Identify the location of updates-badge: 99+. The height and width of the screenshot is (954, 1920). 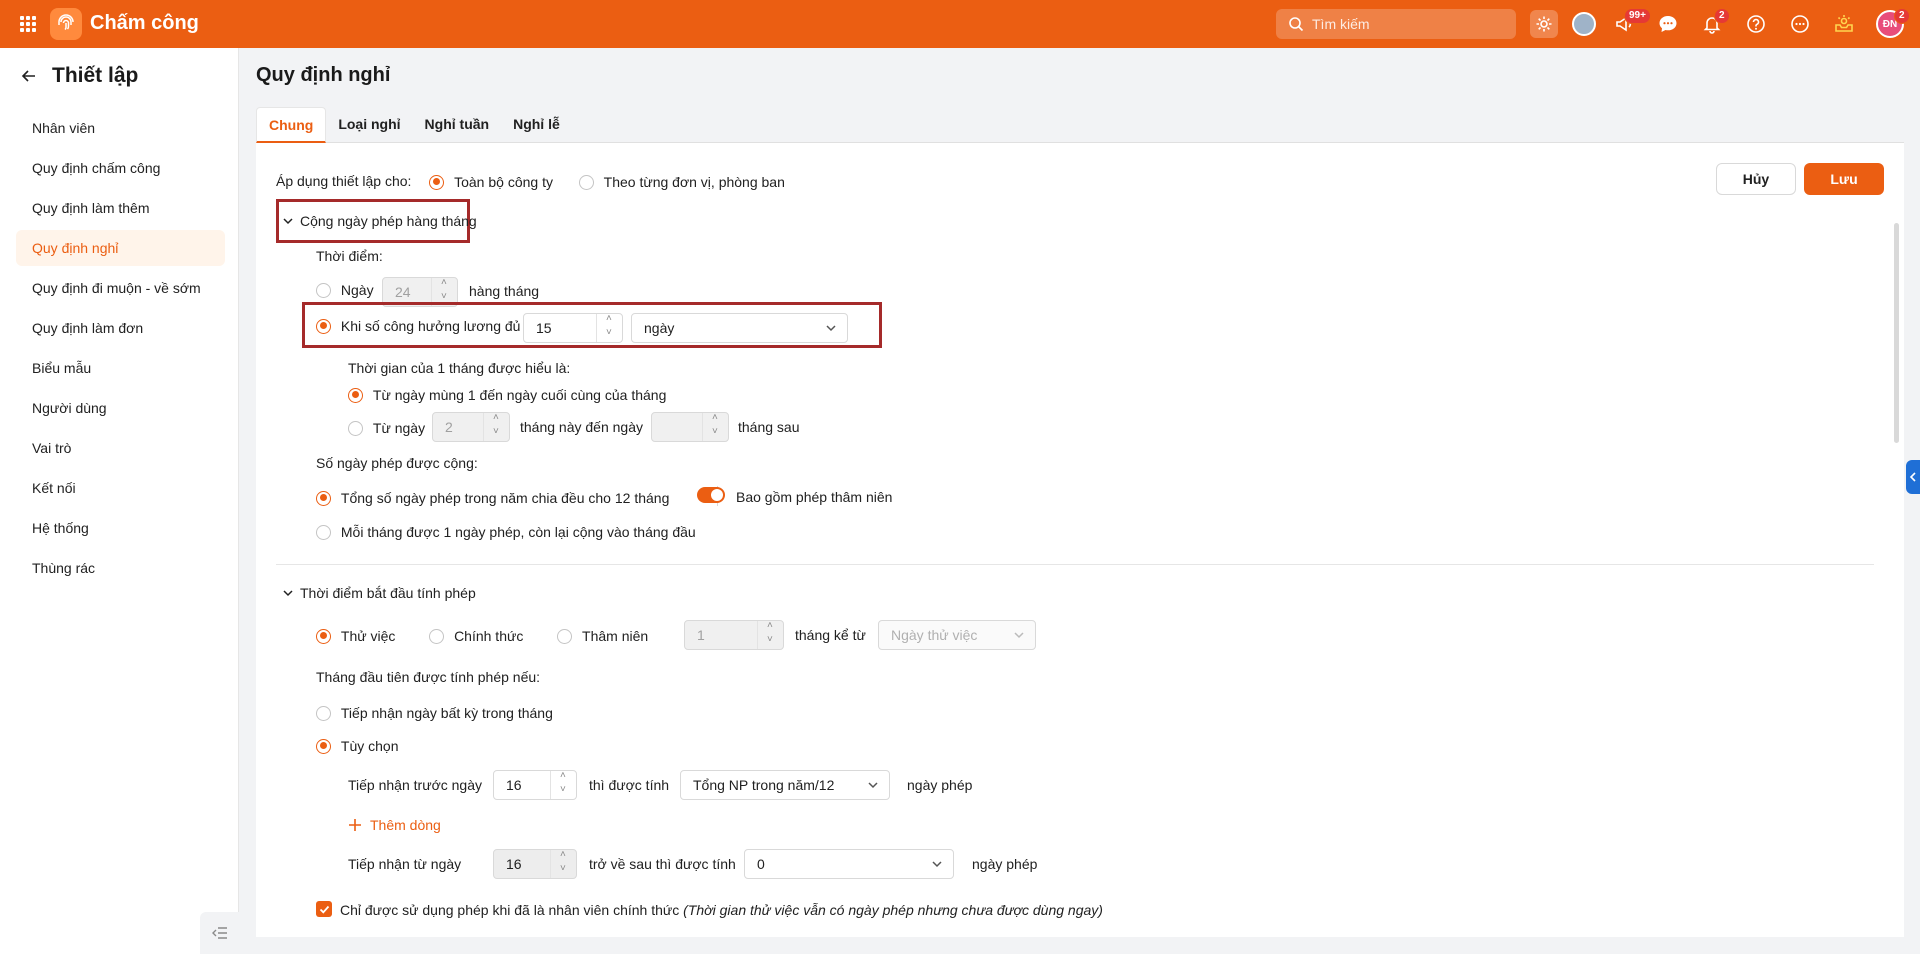
(1637, 16).